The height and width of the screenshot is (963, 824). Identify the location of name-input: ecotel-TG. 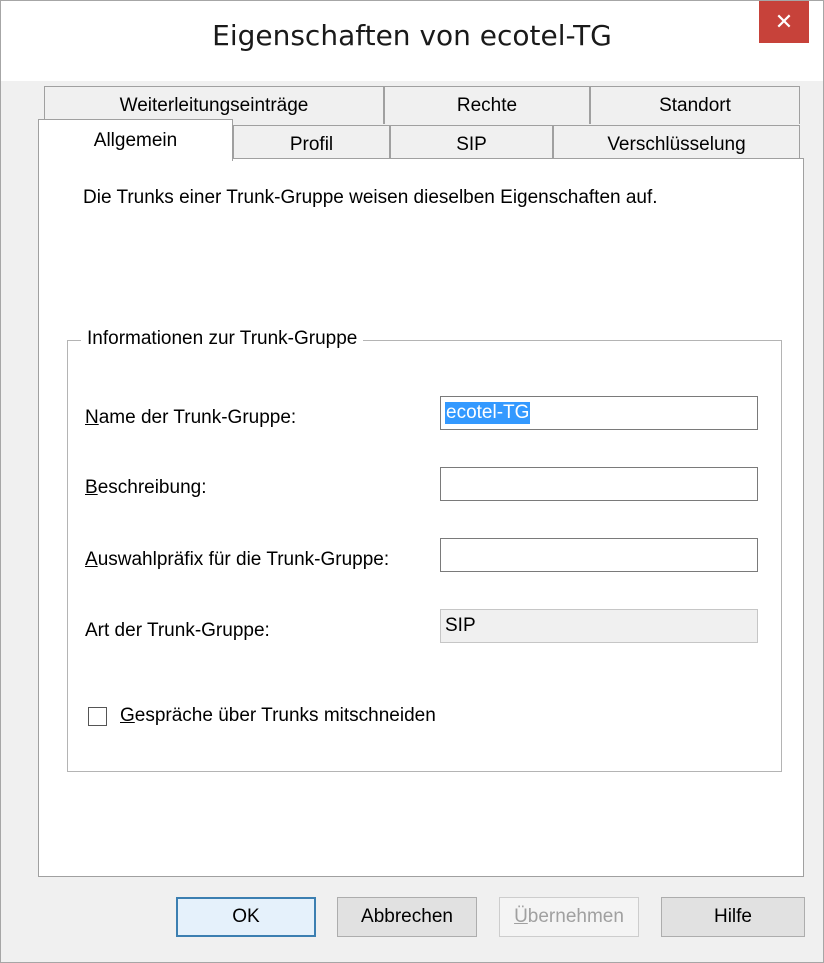
(599, 413).